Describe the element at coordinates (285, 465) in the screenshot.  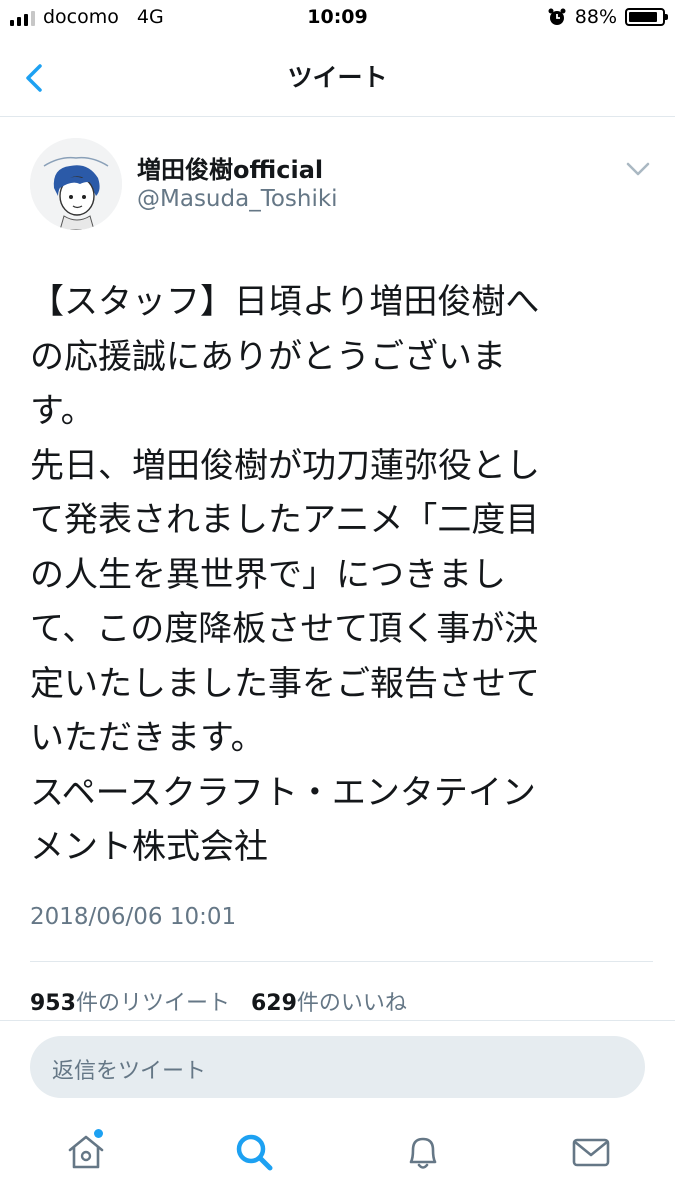
I see `tweet-text-line: 先日、増田俊樹が功刀蓮弥役とし` at that location.